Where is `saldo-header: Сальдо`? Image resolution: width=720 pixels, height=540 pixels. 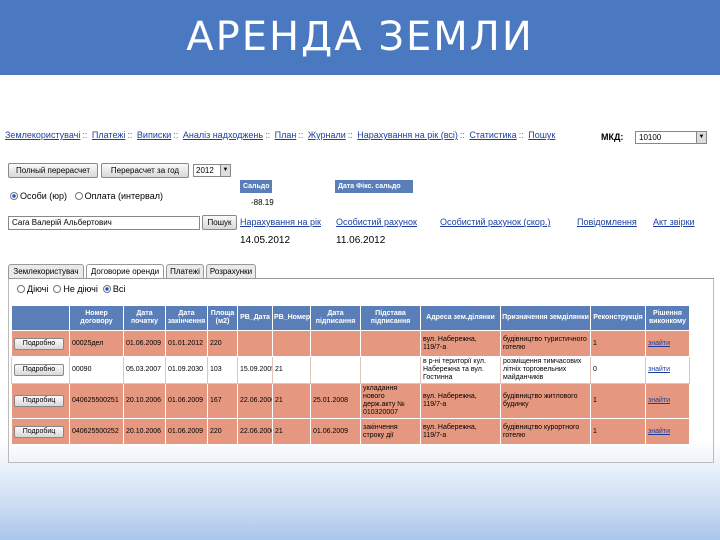 saldo-header: Сальдо is located at coordinates (256, 186).